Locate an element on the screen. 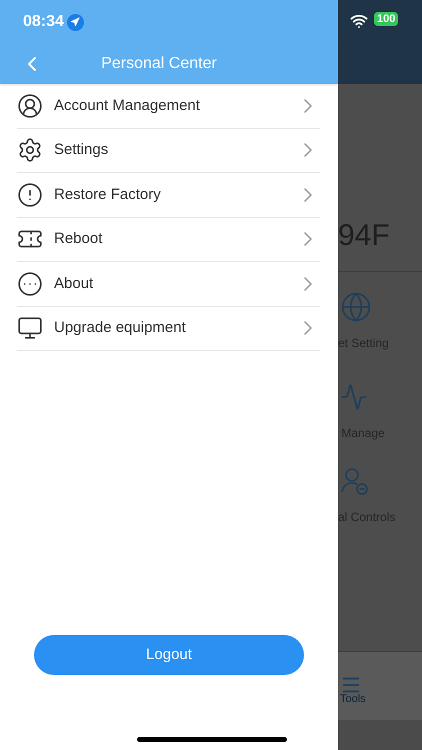 The image size is (422, 750). menu-item: Reboot is located at coordinates (168, 240).